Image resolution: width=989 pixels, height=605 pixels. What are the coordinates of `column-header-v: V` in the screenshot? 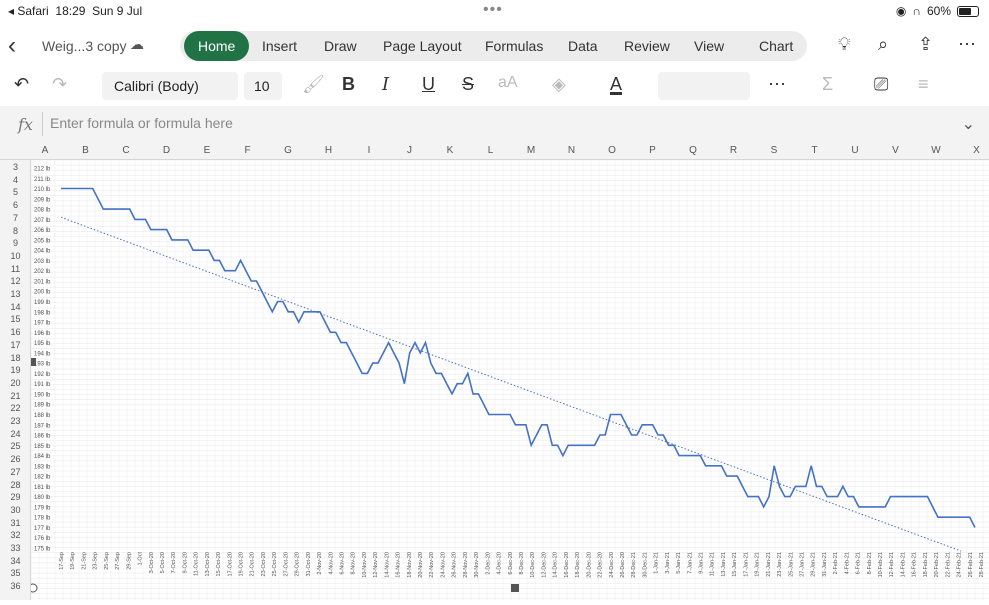 It's located at (896, 150).